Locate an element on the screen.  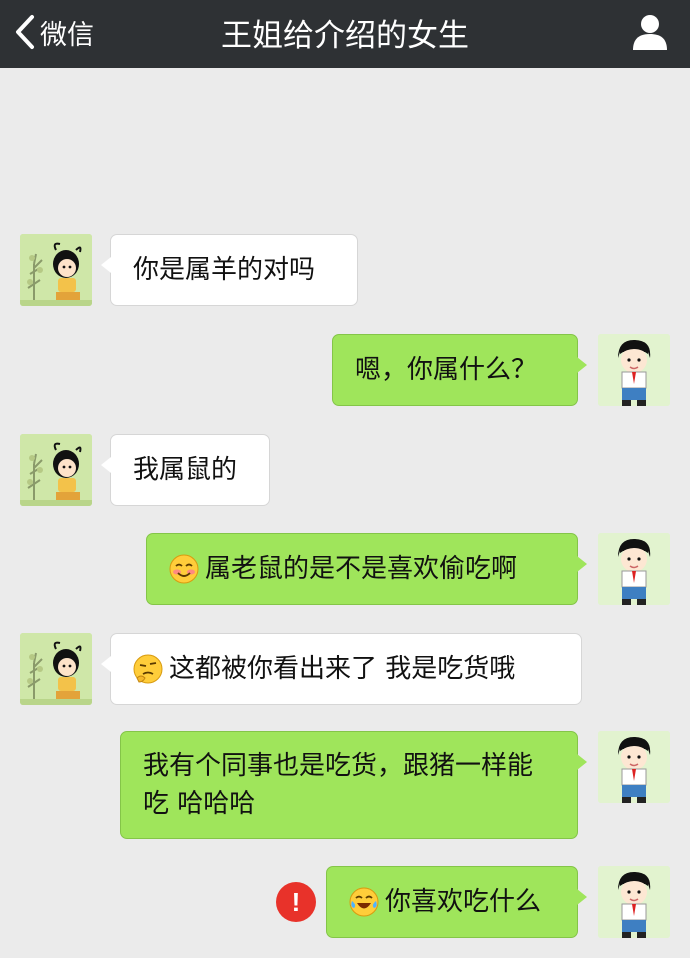
outgoing-message-bubble: 我有个同事也是吃货，跟猪一样能吃 哈哈哈 is located at coordinates (353, 785).